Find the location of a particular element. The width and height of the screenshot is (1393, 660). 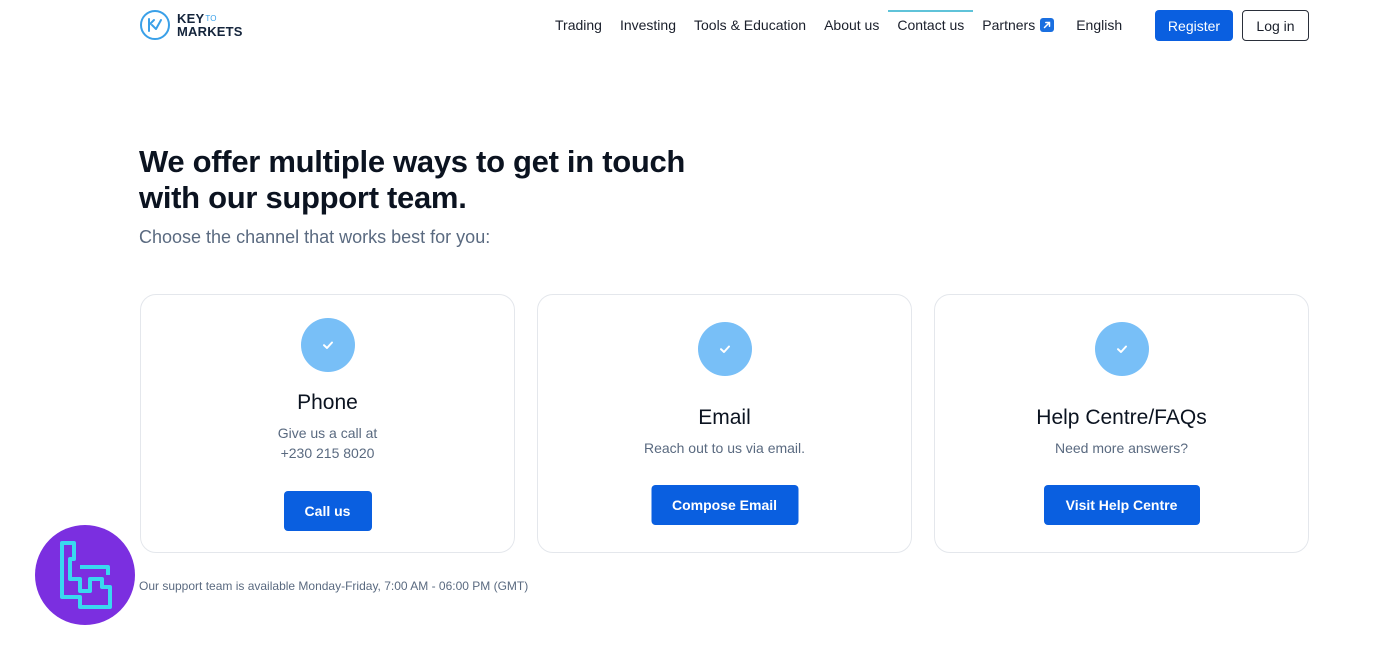

watermark-badge-icon is located at coordinates (85, 575).